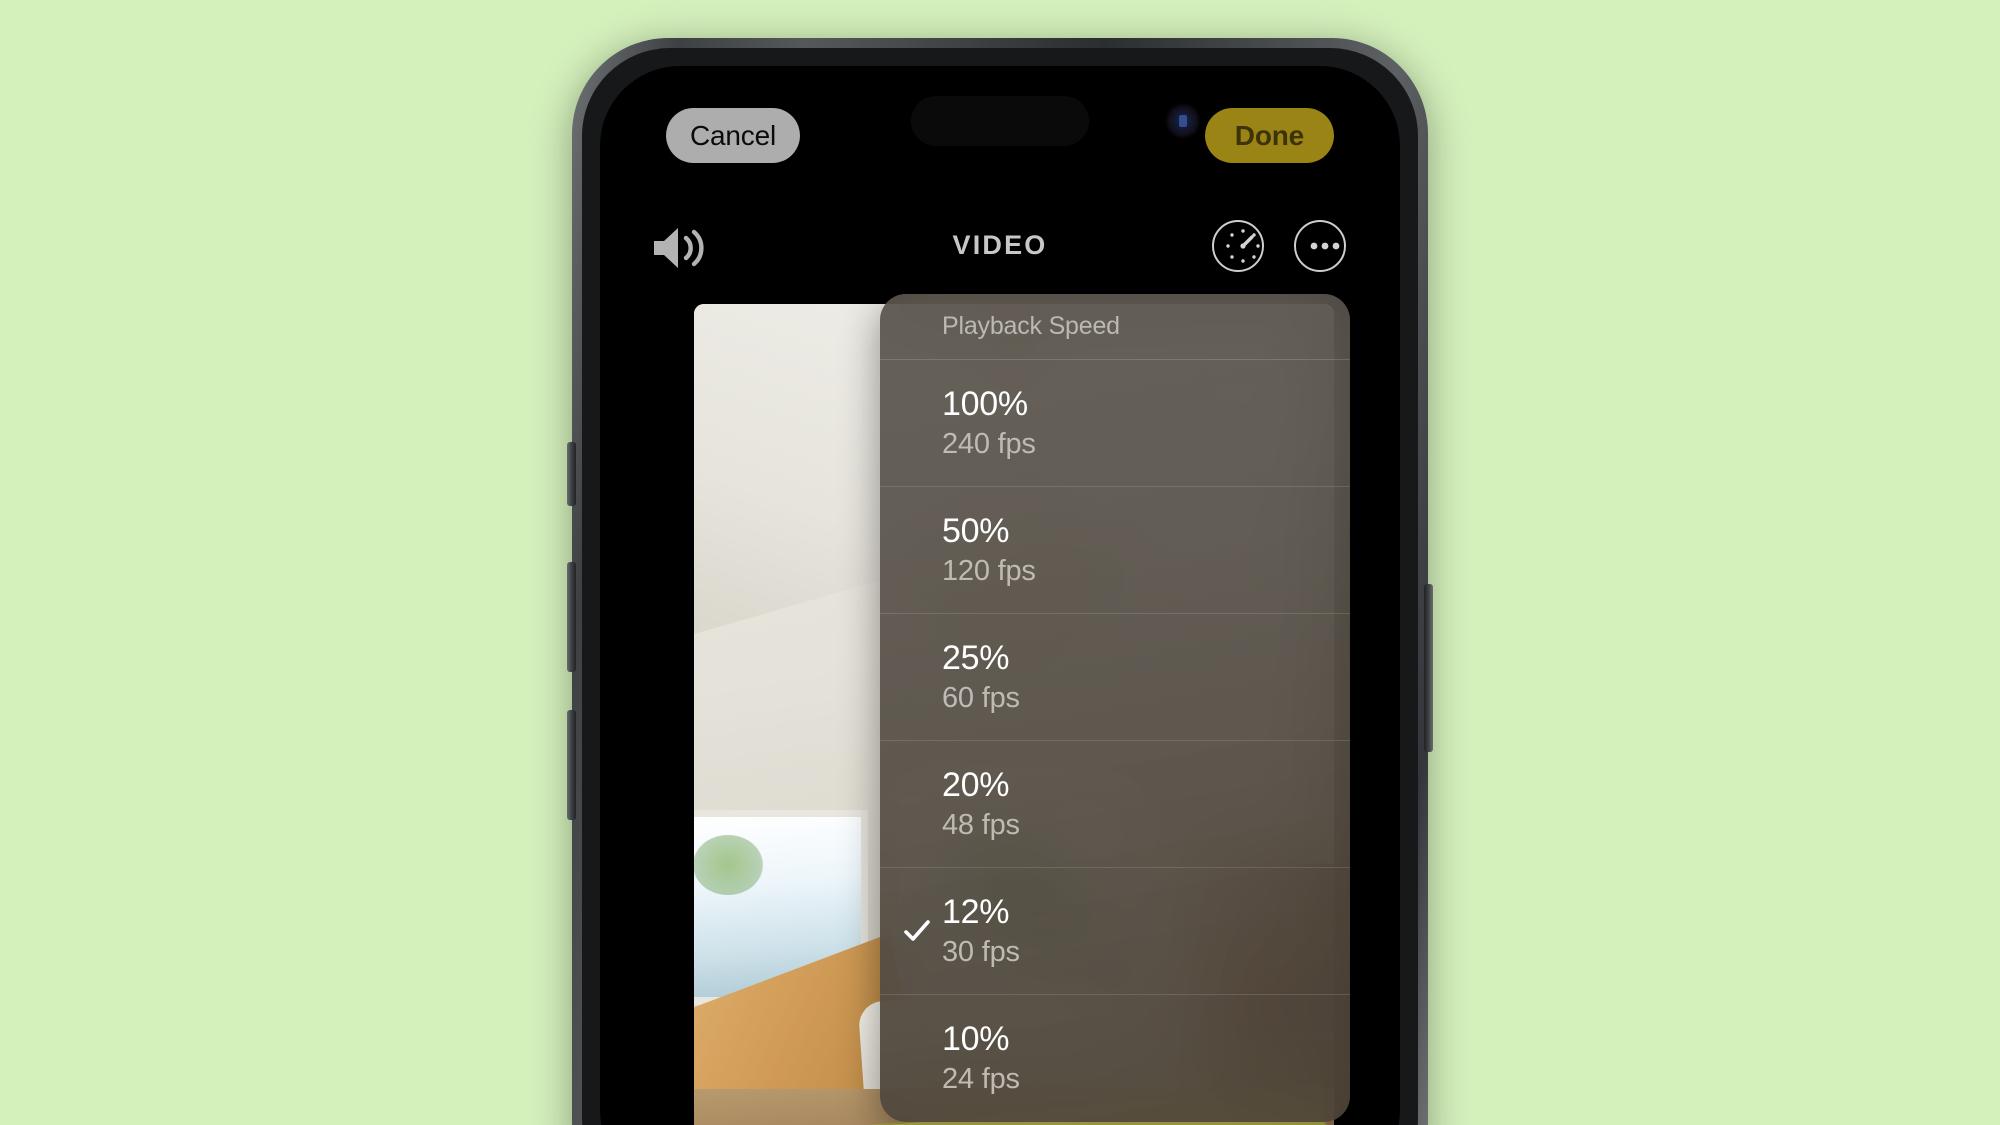 This screenshot has height=1125, width=2000. What do you see at coordinates (1428, 668) in the screenshot?
I see `power-button` at bounding box center [1428, 668].